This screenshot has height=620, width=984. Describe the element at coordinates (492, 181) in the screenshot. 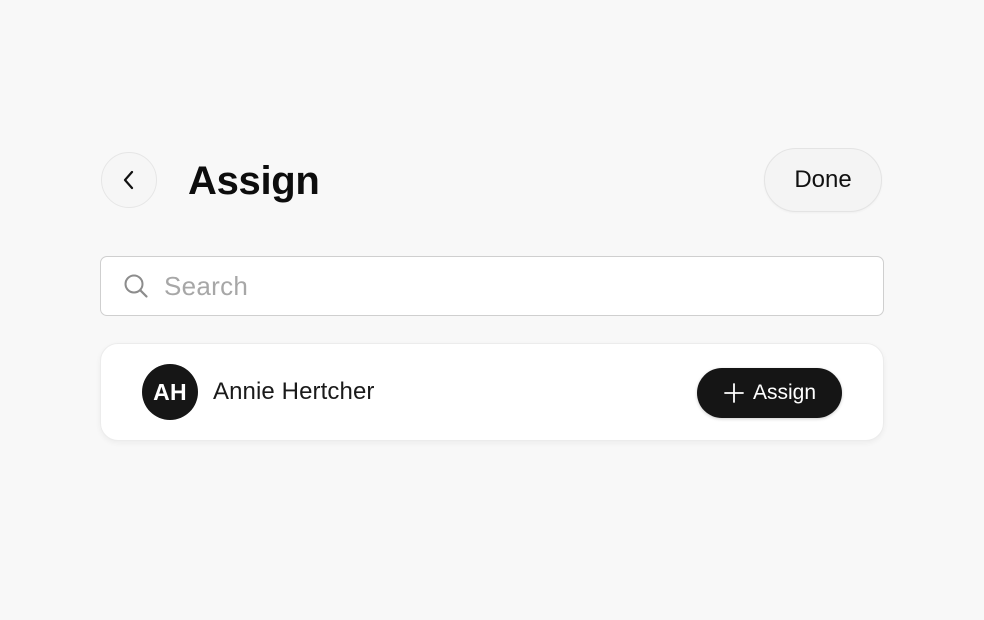

I see `header: Assign Done` at that location.